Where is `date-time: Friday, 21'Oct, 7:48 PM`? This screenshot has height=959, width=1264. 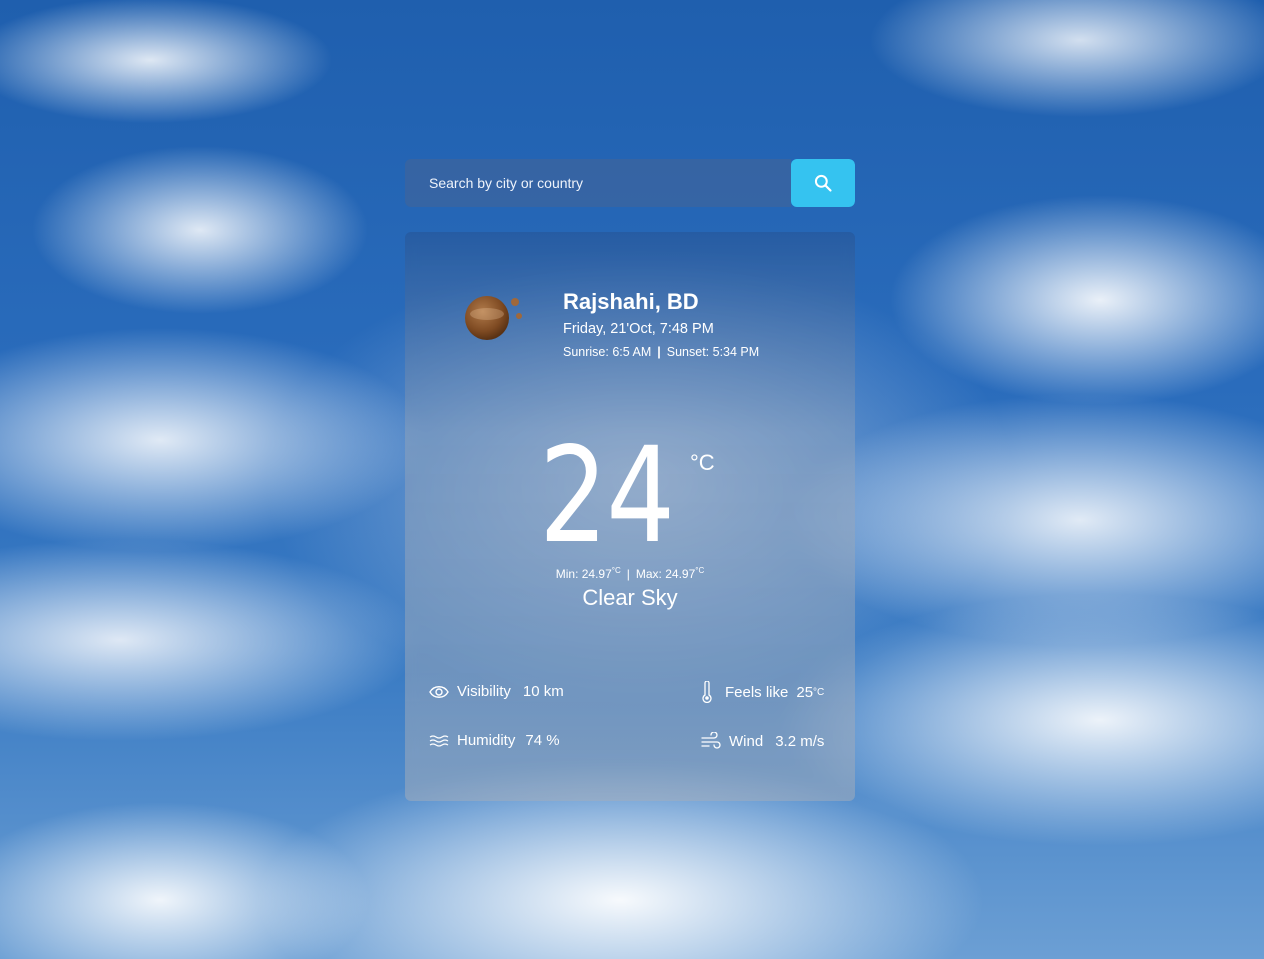
date-time: Friday, 21'Oct, 7:48 PM is located at coordinates (638, 329).